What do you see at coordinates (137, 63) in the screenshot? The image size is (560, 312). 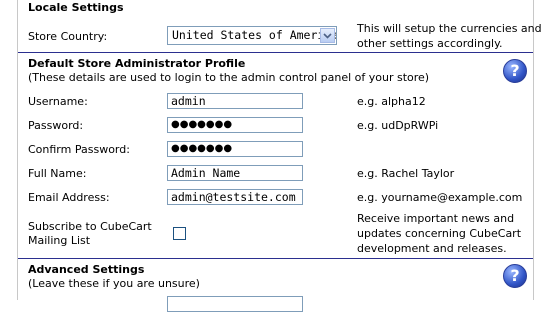 I see `admin-profile-heading: Default Store Administrator Profile` at bounding box center [137, 63].